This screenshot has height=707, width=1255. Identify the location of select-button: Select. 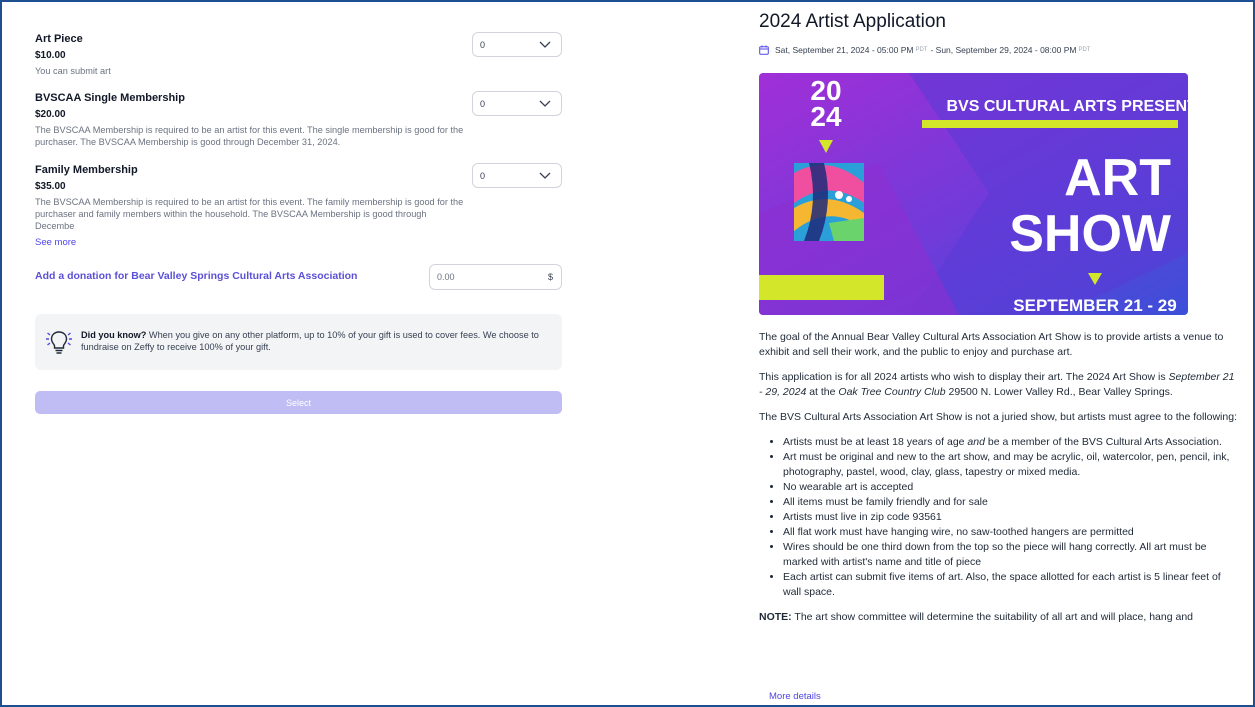
(298, 402).